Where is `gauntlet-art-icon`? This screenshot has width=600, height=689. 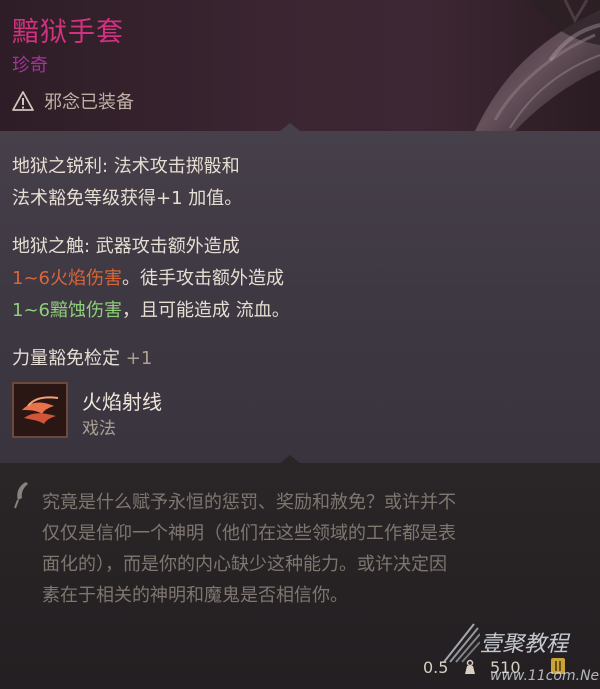 gauntlet-art-icon is located at coordinates (537, 65).